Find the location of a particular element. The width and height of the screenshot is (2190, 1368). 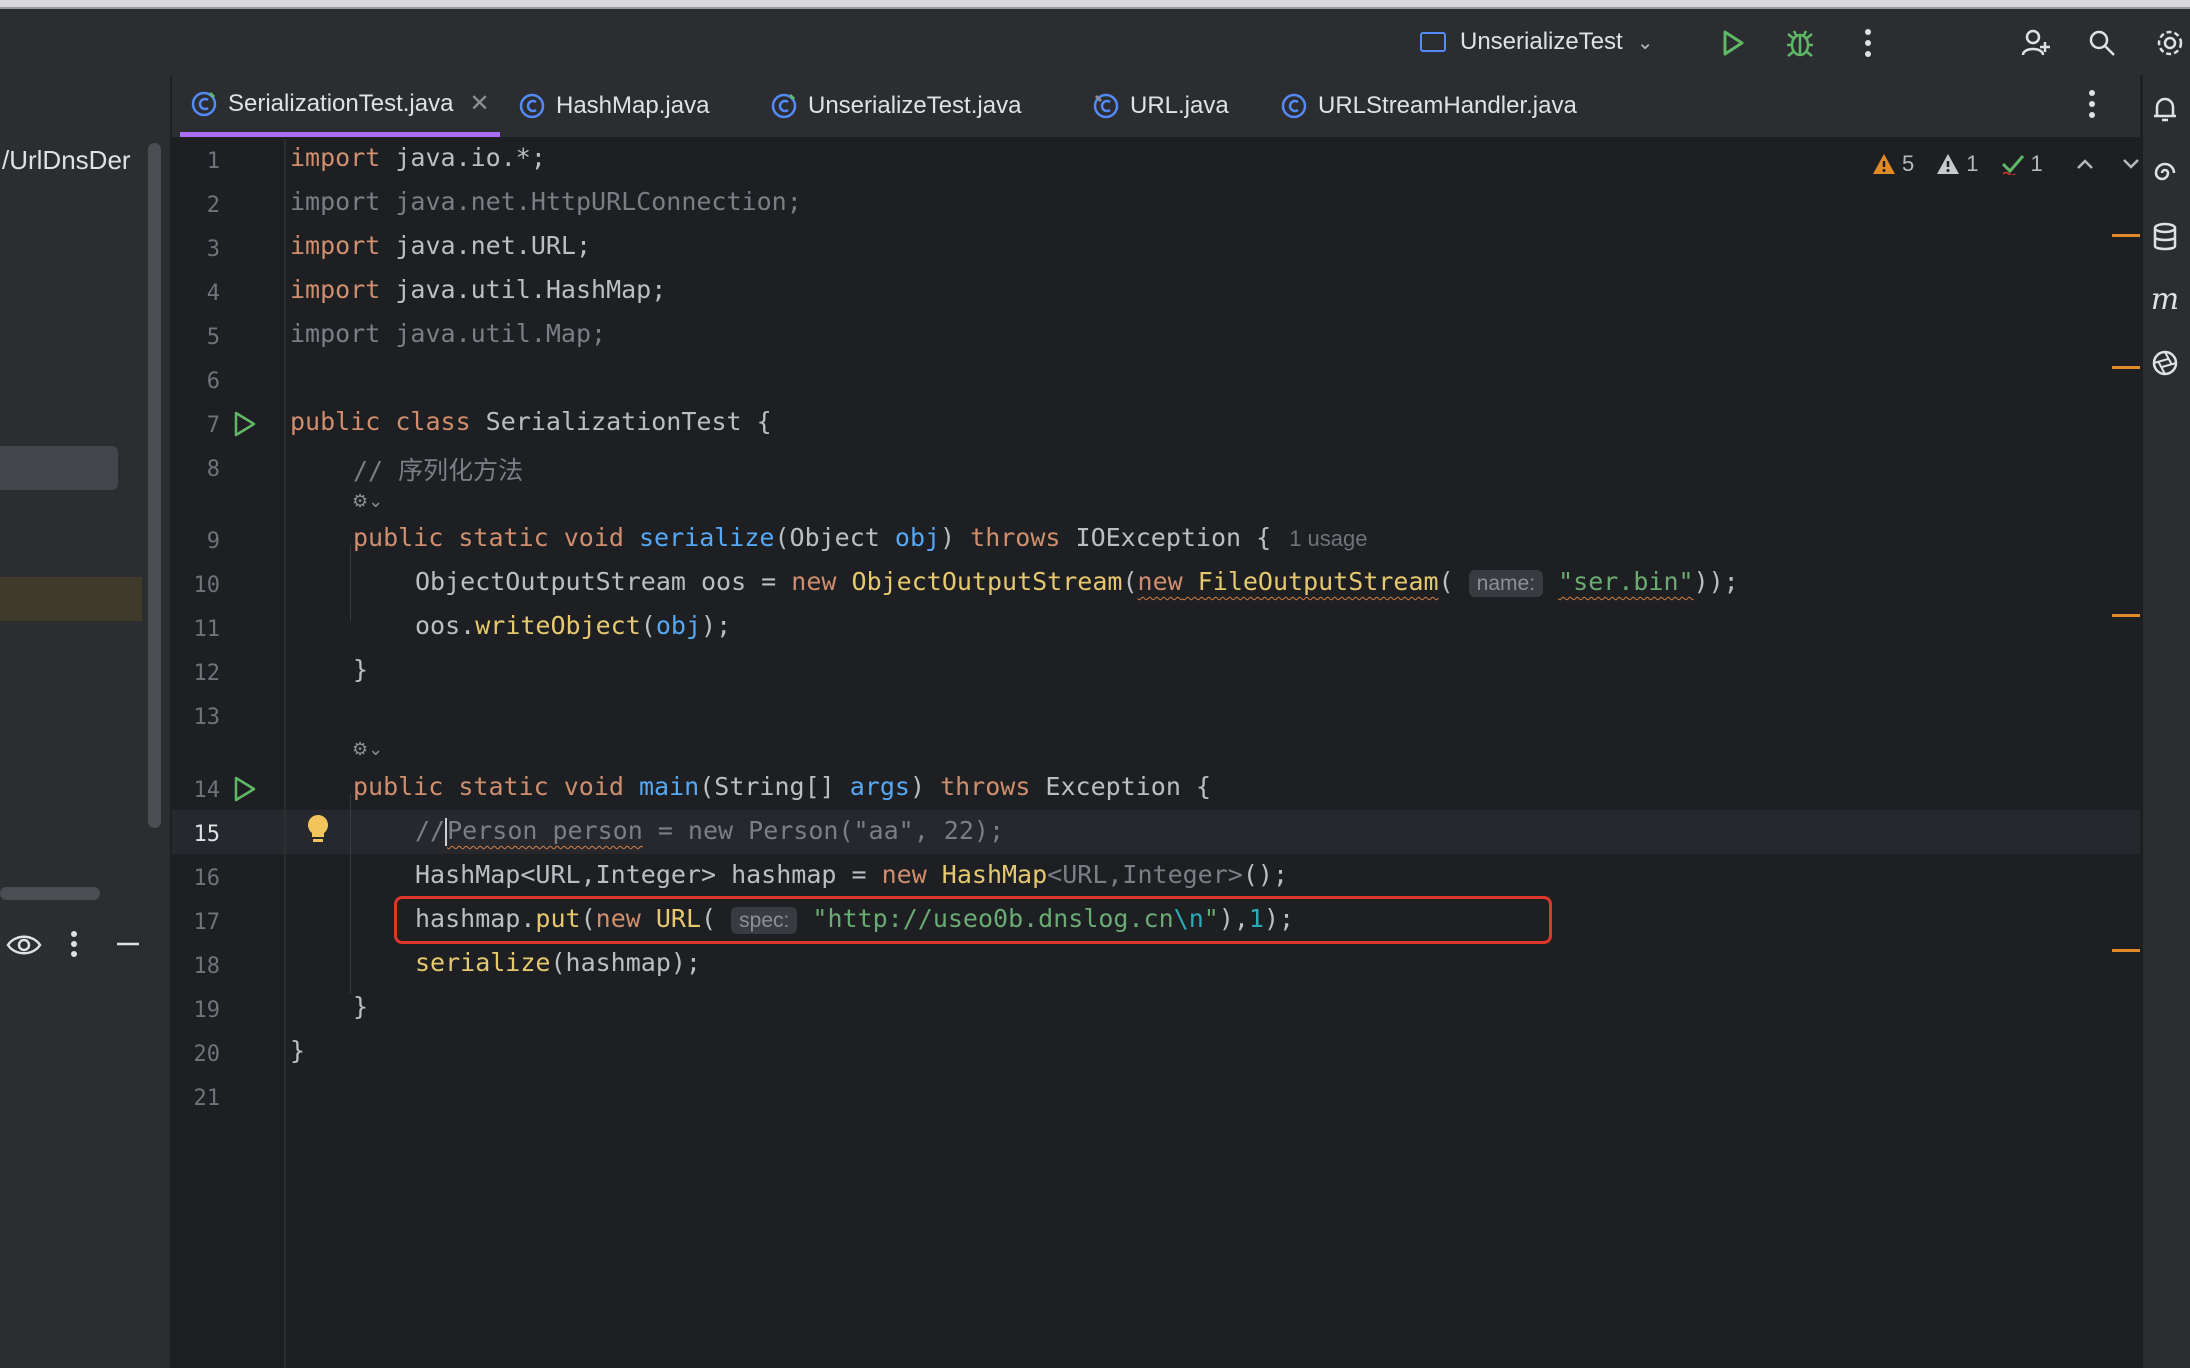

code-line-20: } is located at coordinates (297, 1050).